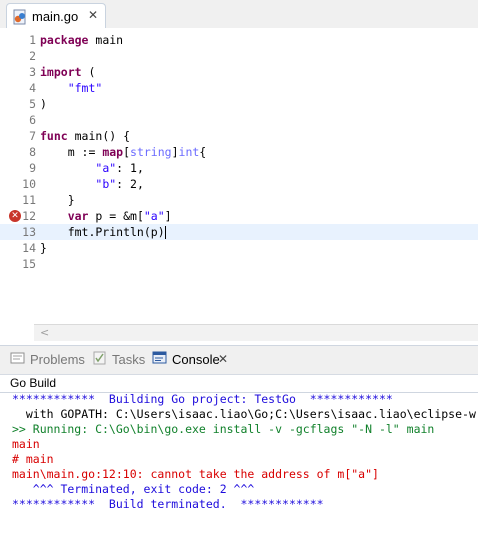 The height and width of the screenshot is (536, 478). Describe the element at coordinates (239, 232) in the screenshot. I see `code-line: 13 fmt.Println(p)` at that location.